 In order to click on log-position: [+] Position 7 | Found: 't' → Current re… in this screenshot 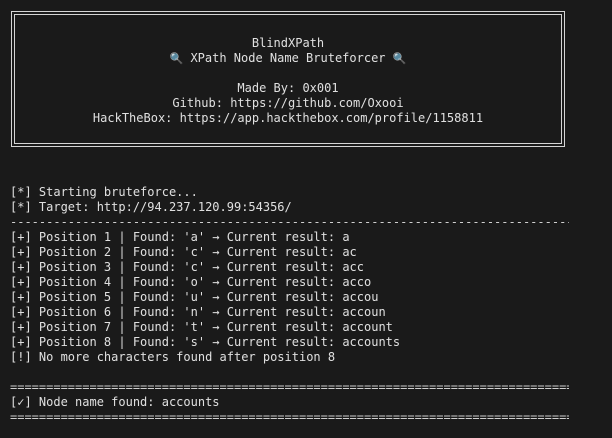, I will do `click(201, 327)`.